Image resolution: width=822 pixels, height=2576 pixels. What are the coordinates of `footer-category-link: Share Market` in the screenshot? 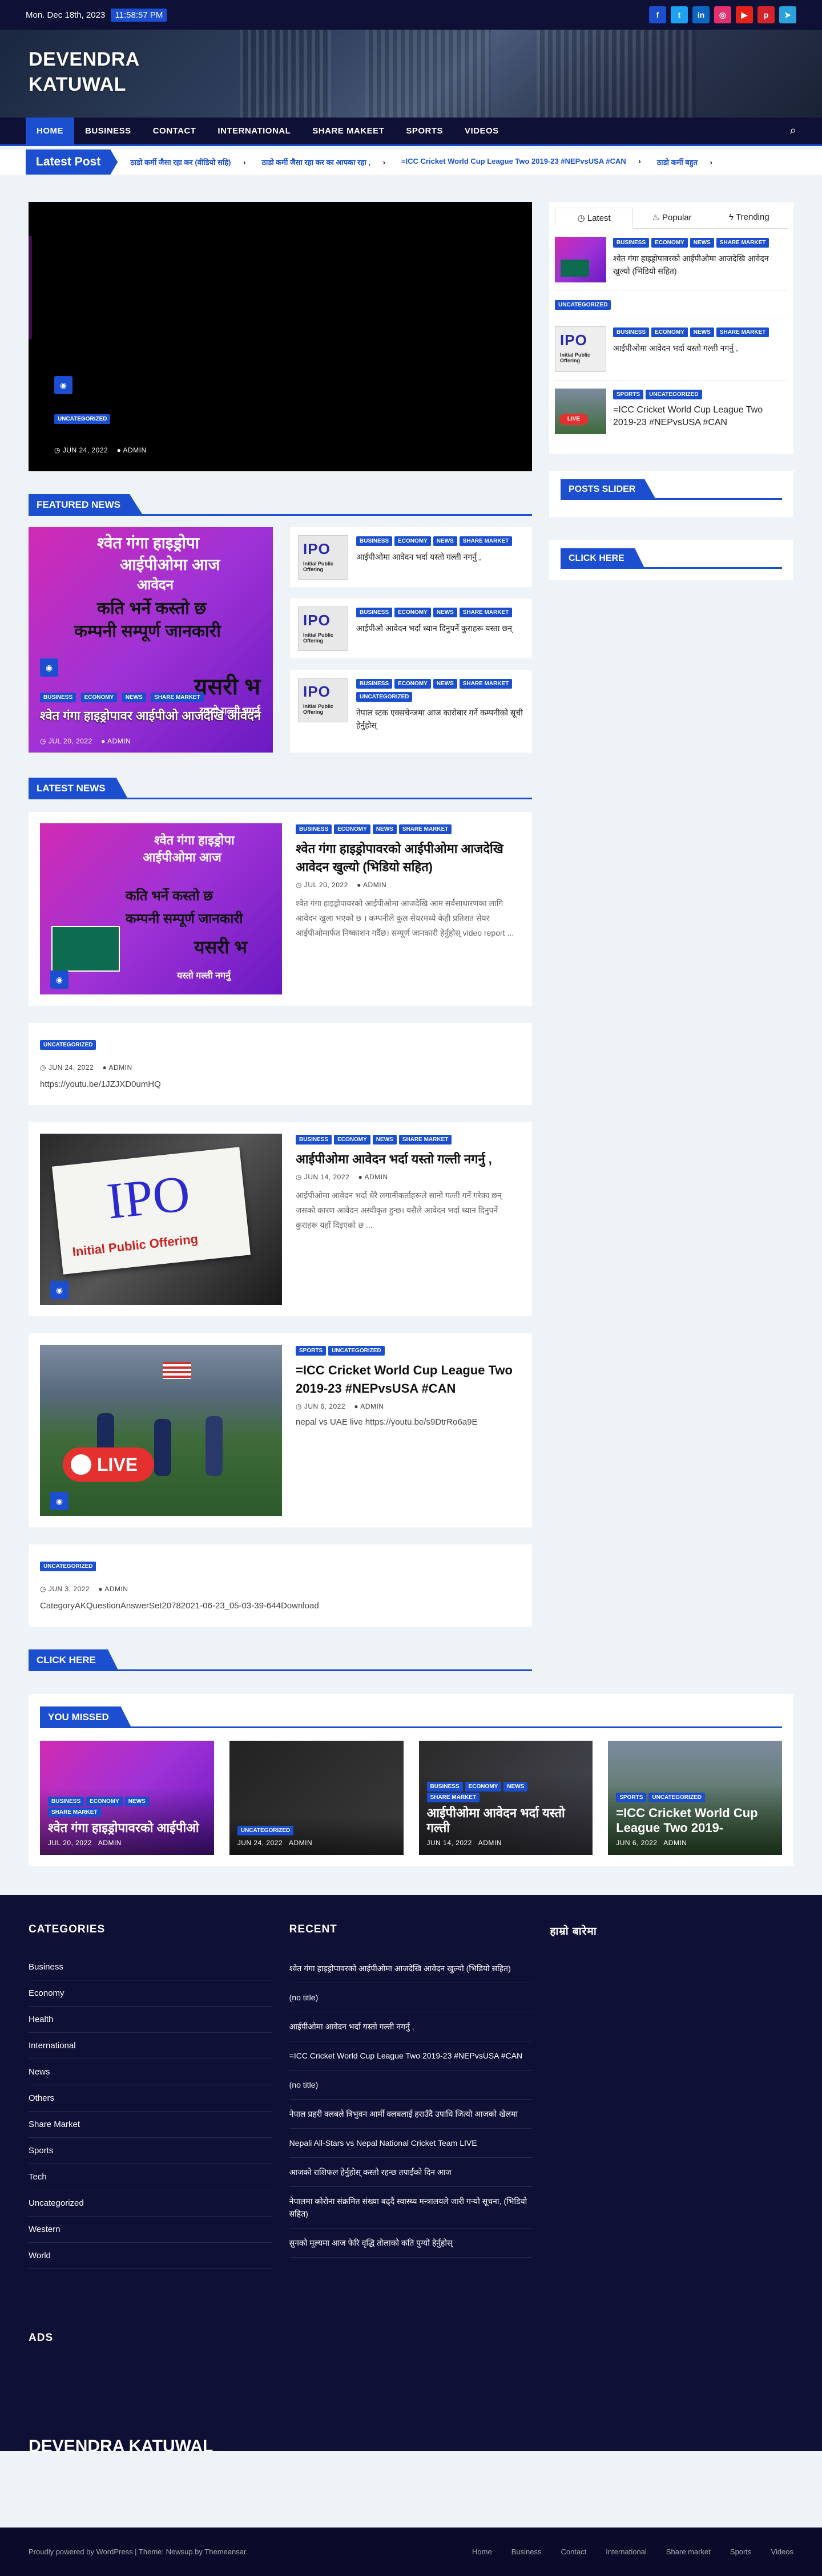 It's located at (150, 2125).